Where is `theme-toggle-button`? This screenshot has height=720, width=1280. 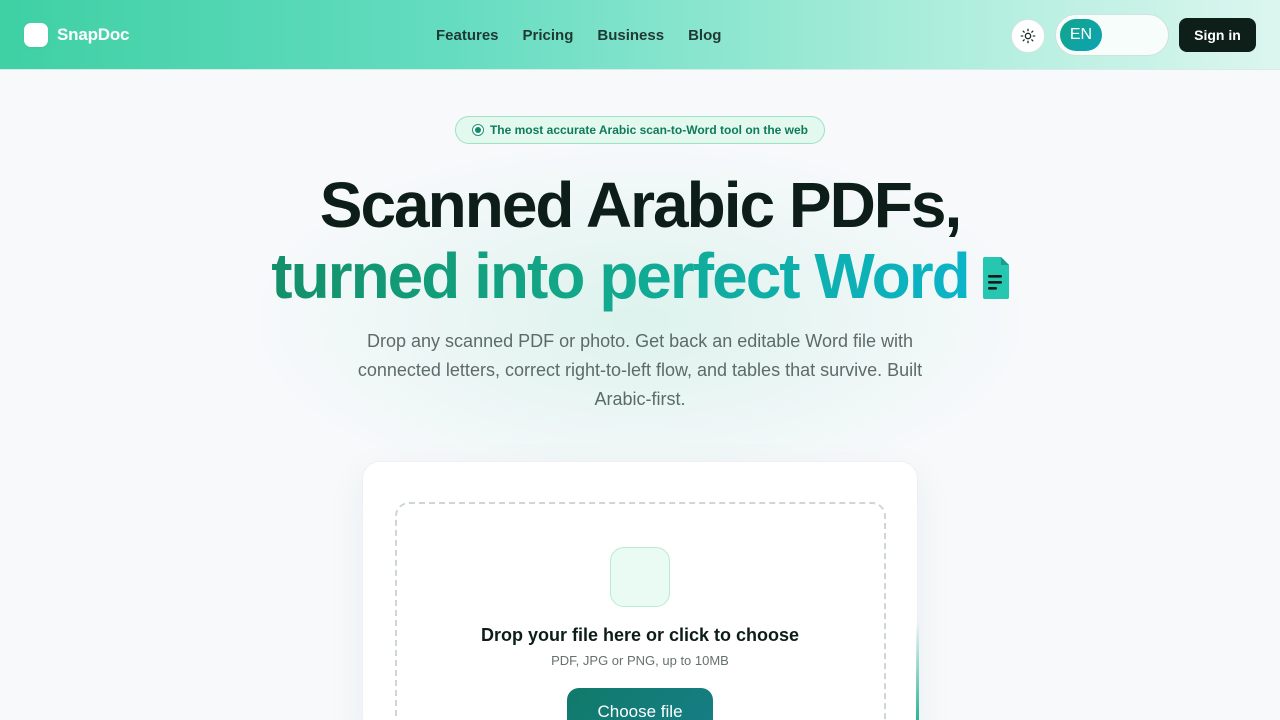 theme-toggle-button is located at coordinates (1028, 36).